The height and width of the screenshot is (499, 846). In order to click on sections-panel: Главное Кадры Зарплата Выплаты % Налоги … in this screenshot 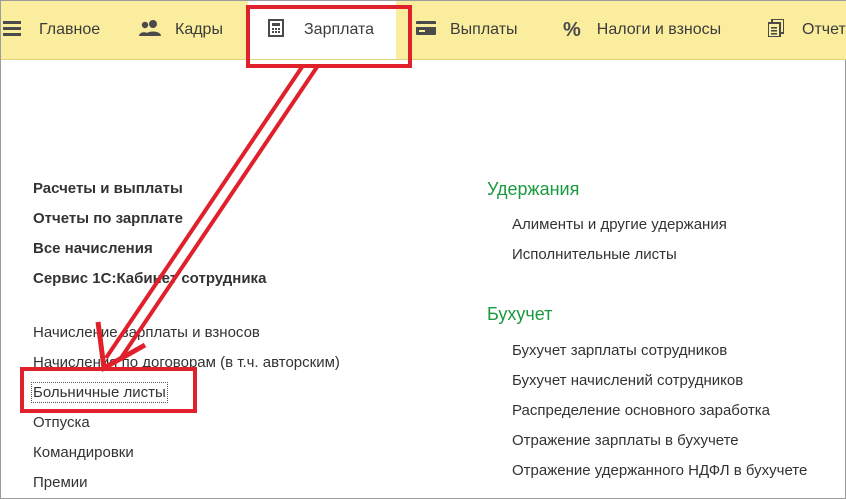, I will do `click(423, 30)`.